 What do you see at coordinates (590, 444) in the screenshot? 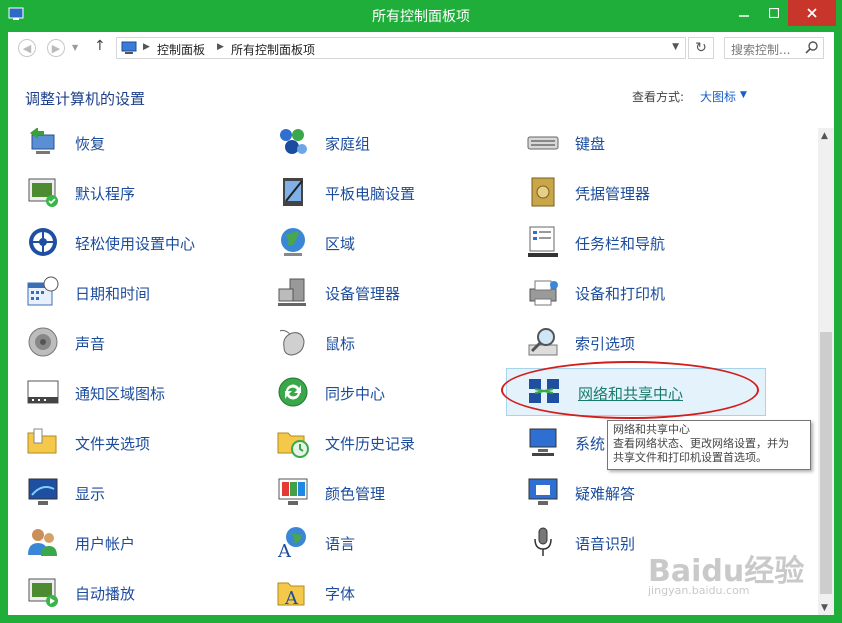
I see `item-label: 系统` at bounding box center [590, 444].